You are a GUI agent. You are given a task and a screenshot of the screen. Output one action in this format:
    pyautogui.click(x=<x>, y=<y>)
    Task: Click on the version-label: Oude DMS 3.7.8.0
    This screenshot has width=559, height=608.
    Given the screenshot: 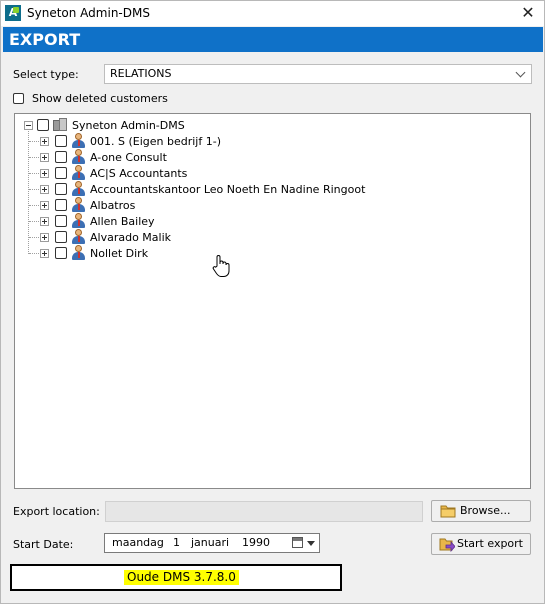 What is the action you would take?
    pyautogui.click(x=181, y=577)
    